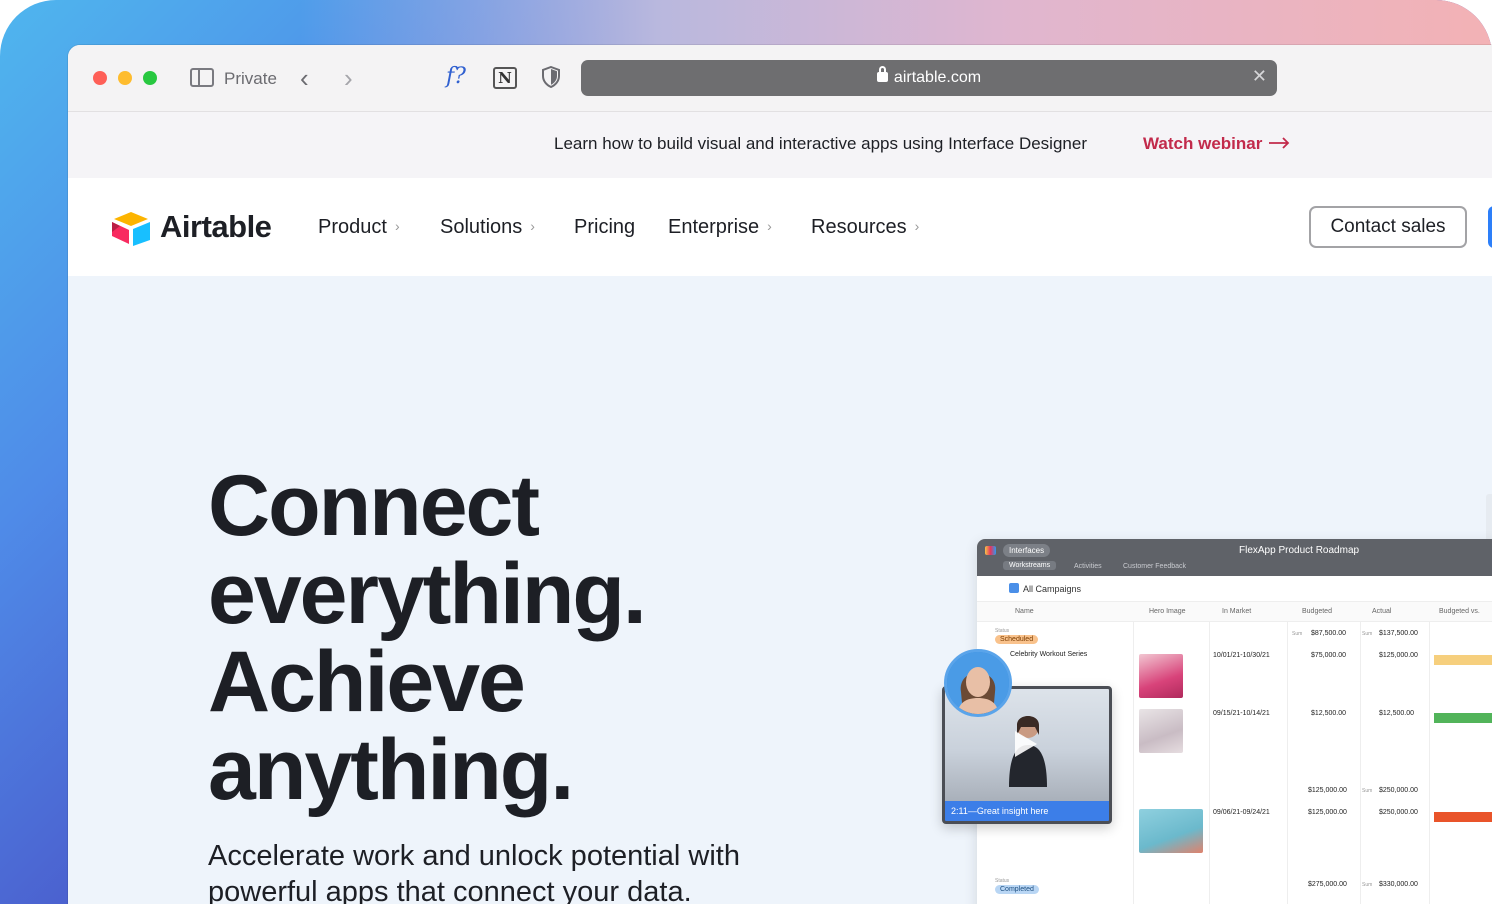 Image resolution: width=1492 pixels, height=904 pixels. Describe the element at coordinates (1317, 611) in the screenshot. I see `preview-column: Budgeted` at that location.